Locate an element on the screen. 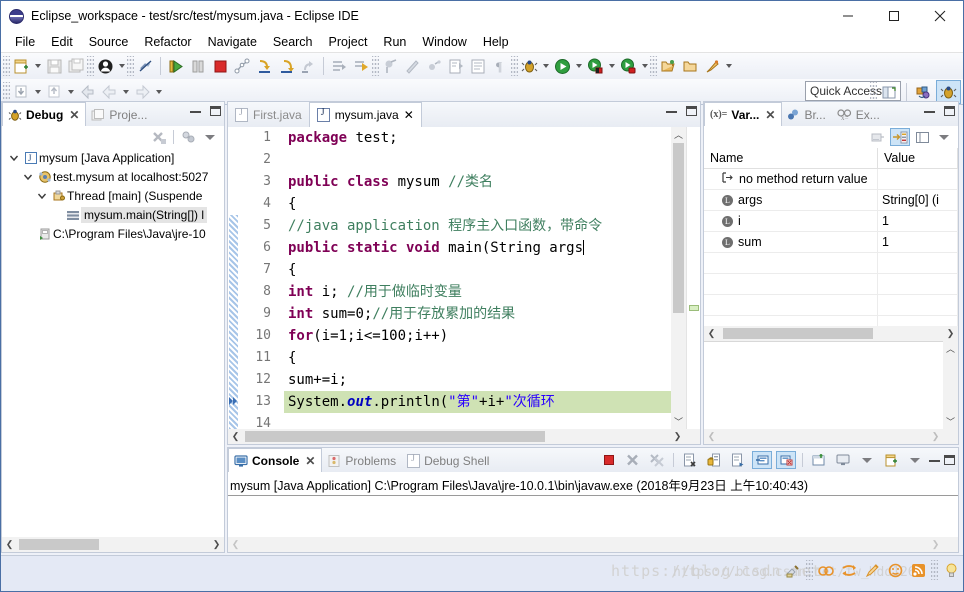 Image resolution: width=964 pixels, height=592 pixels. open-folder-icon is located at coordinates (690, 66).